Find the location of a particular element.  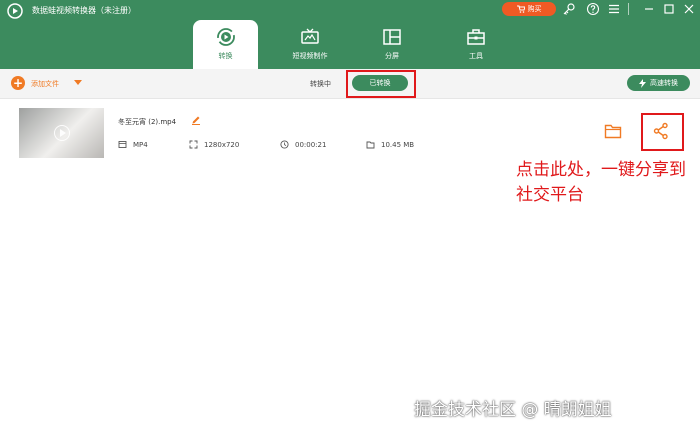

video-format-icon is located at coordinates (122, 144).